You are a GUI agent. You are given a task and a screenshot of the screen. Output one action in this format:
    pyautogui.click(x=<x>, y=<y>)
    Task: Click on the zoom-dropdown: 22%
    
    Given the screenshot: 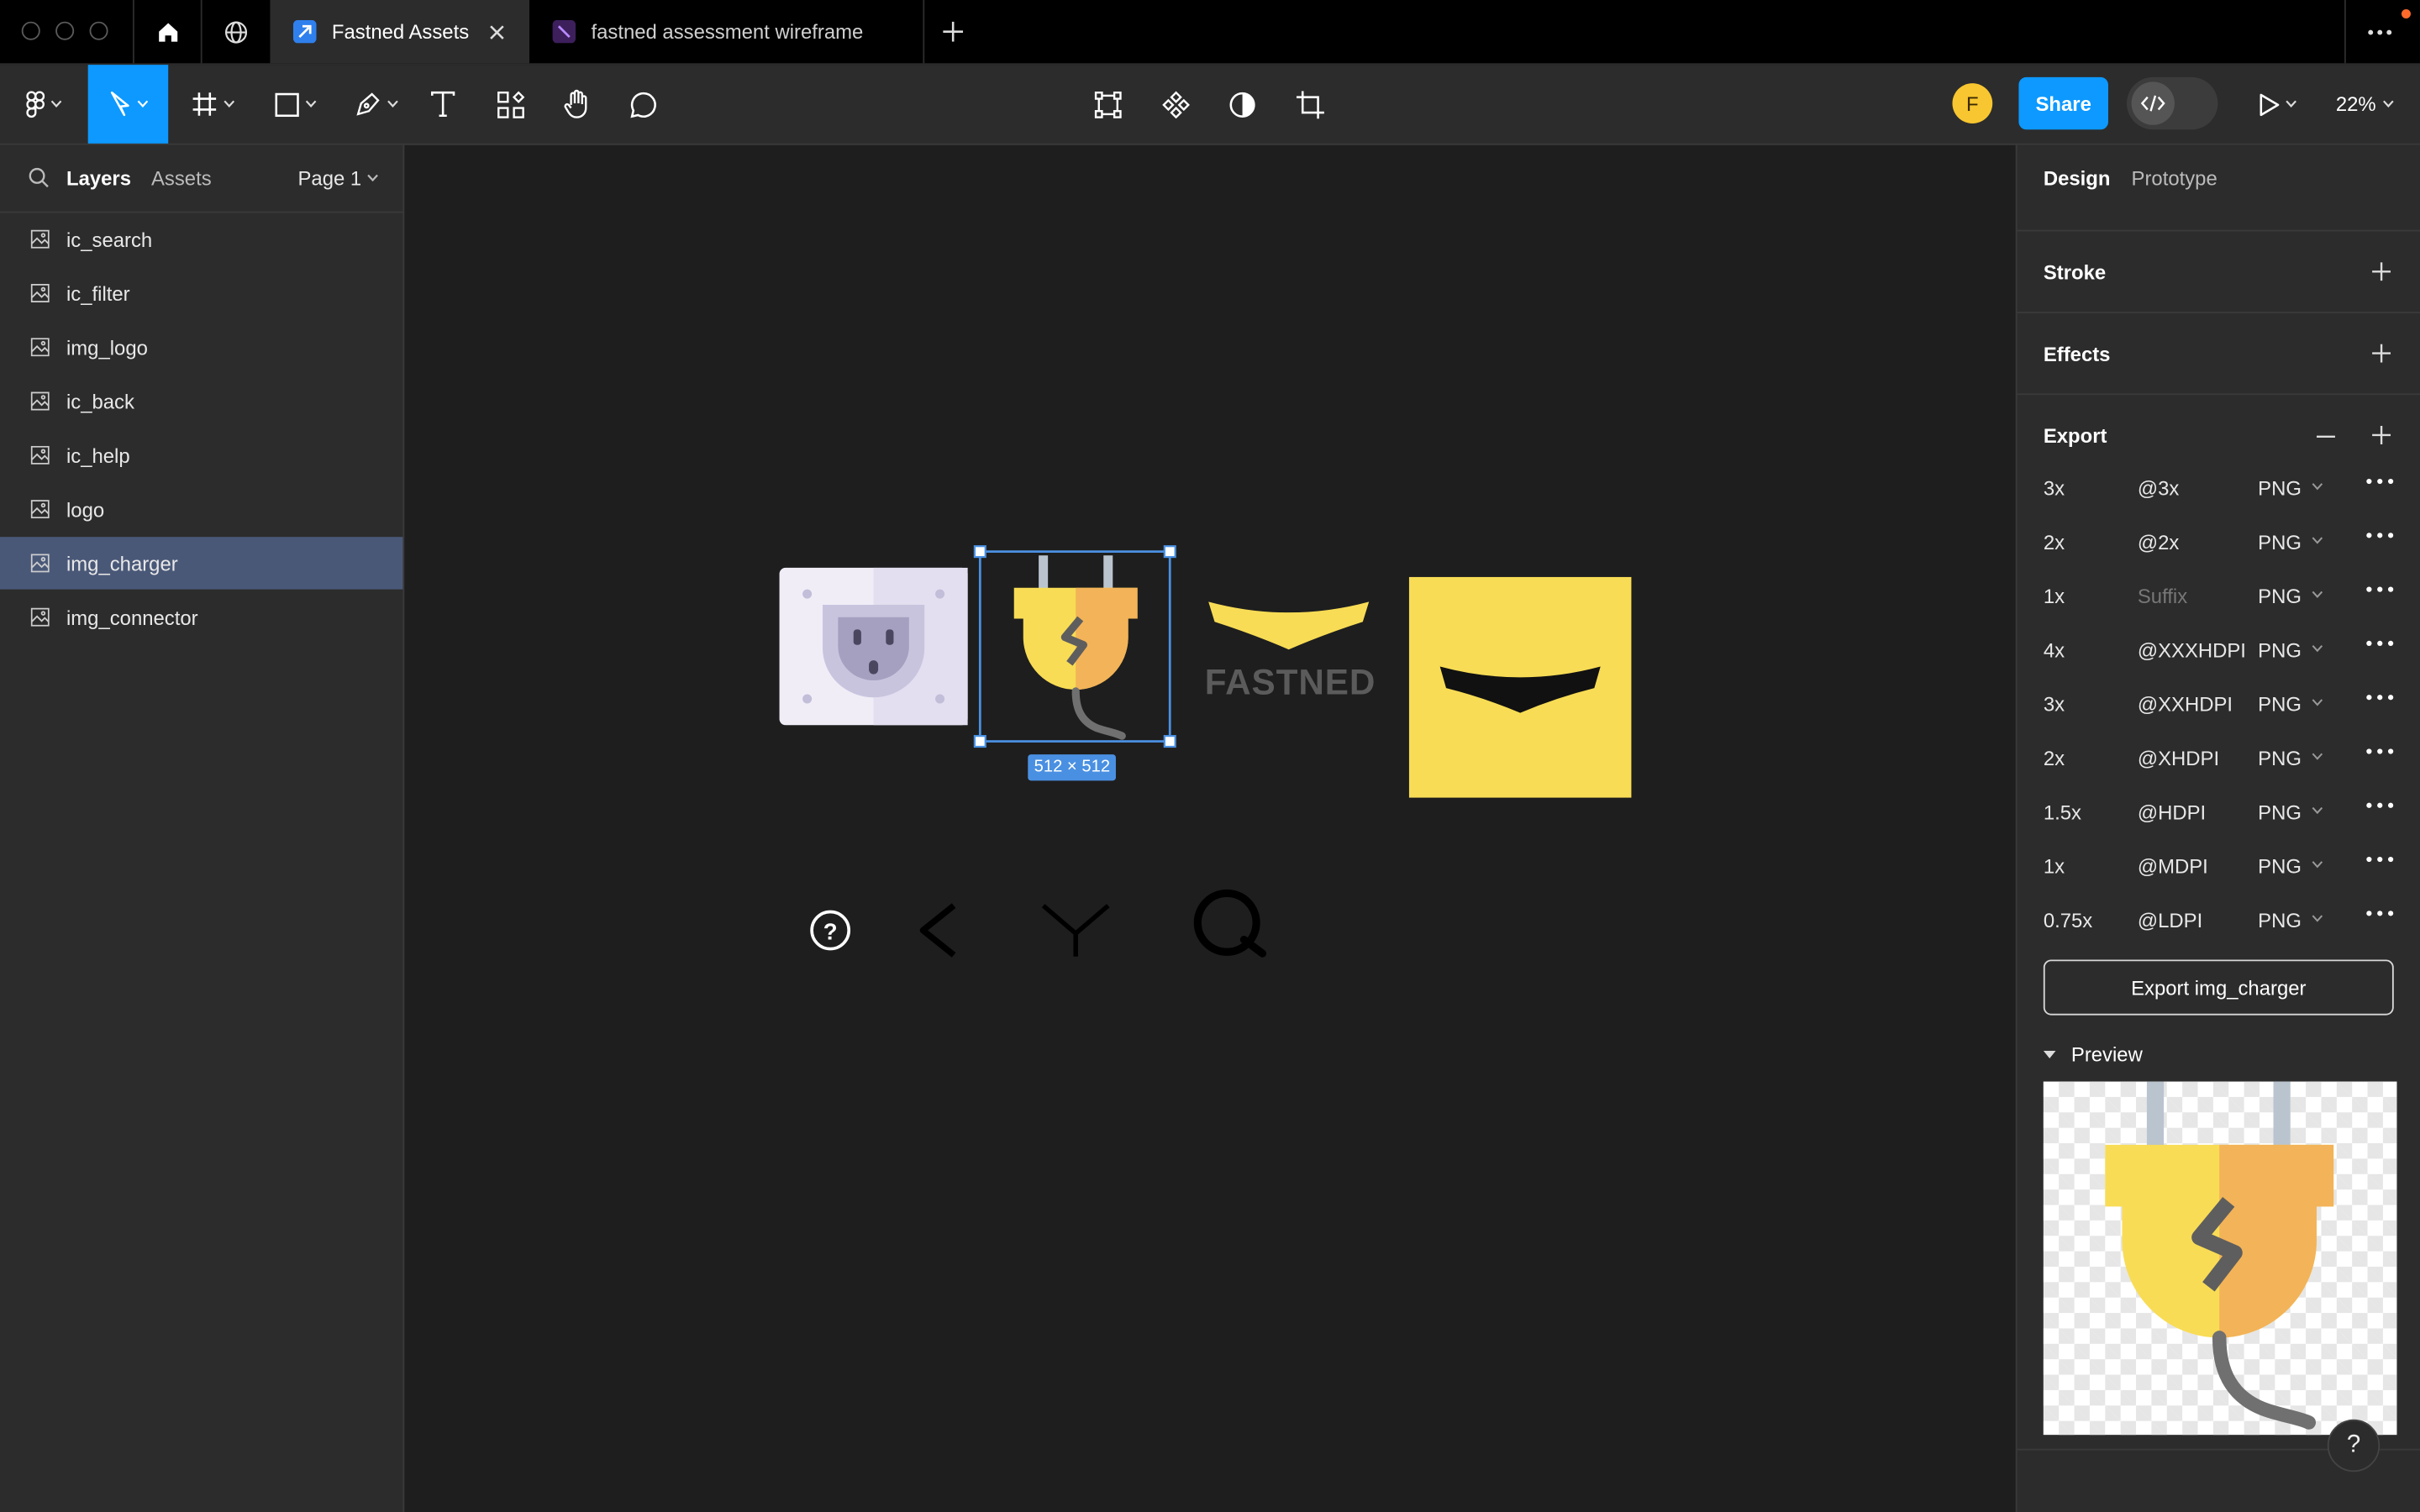 What is the action you would take?
    pyautogui.click(x=2365, y=104)
    